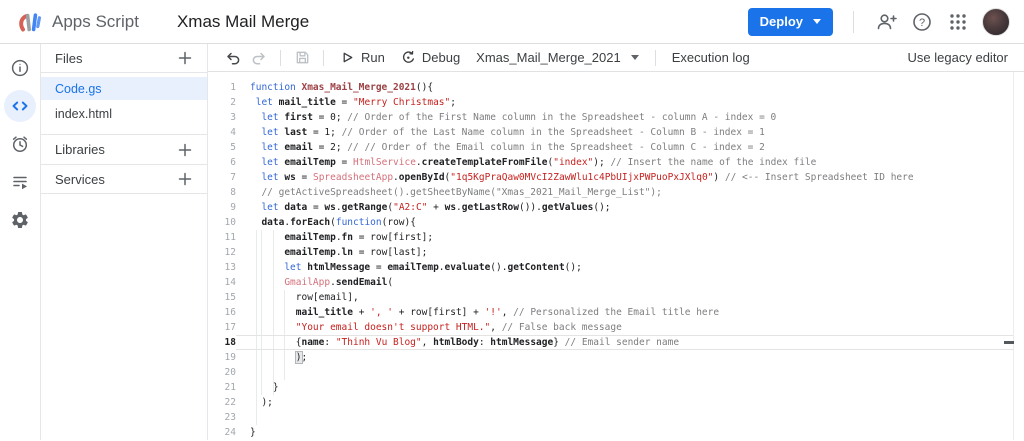  What do you see at coordinates (233, 117) in the screenshot?
I see `line-number: 3` at bounding box center [233, 117].